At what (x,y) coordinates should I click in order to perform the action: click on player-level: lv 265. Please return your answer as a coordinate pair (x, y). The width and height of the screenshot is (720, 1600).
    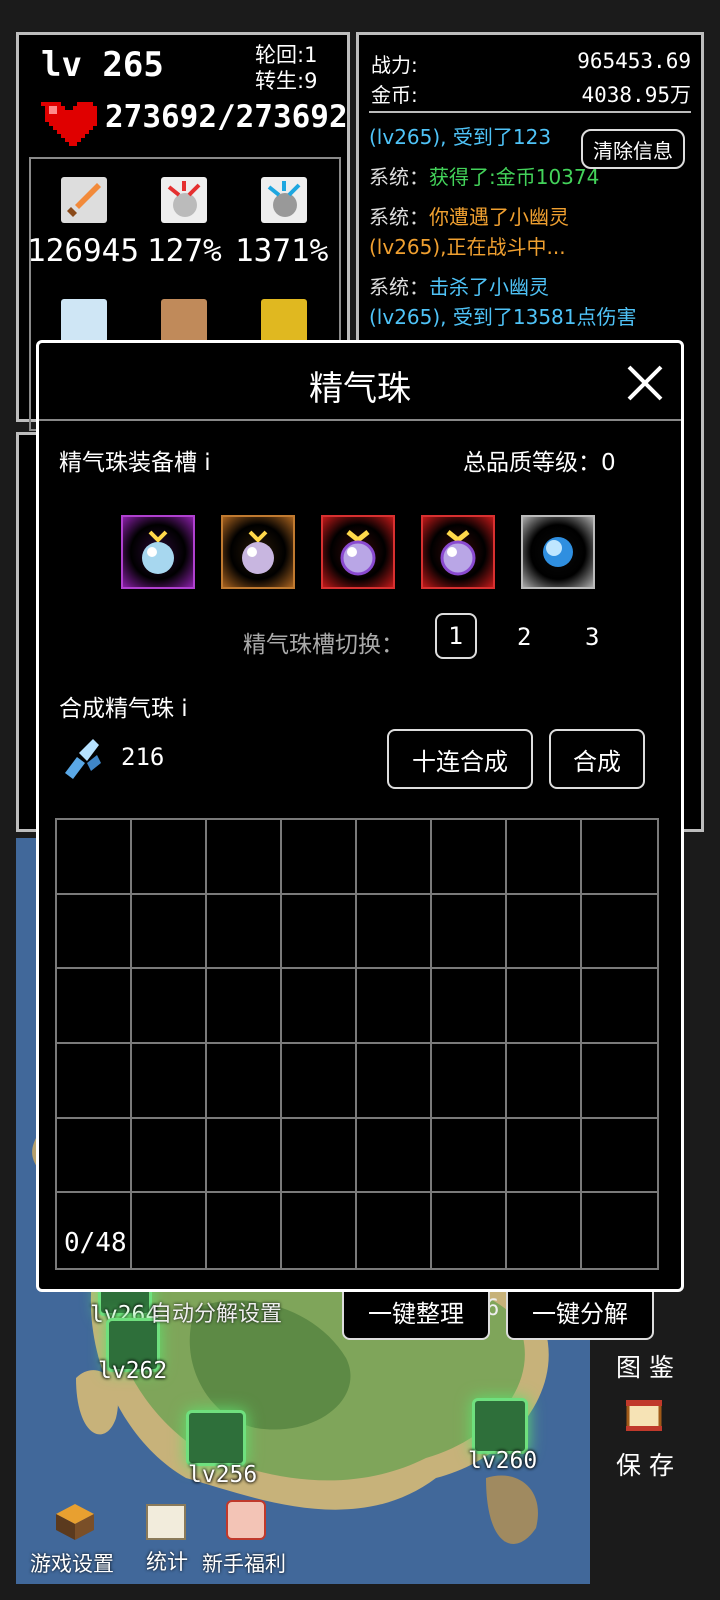
    Looking at the image, I should click on (102, 65).